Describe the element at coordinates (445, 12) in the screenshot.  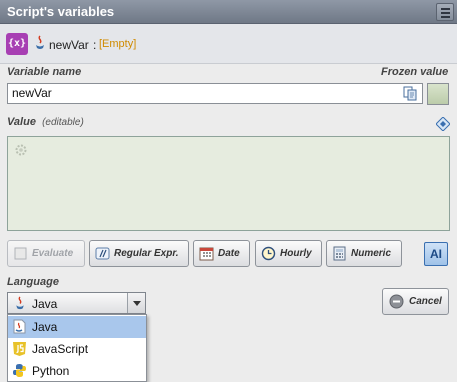
I see `menu-icon` at that location.